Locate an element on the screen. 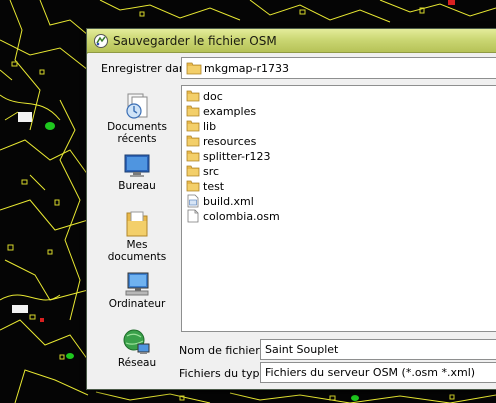 Image resolution: width=496 pixels, height=403 pixels. file-name: lib is located at coordinates (210, 126).